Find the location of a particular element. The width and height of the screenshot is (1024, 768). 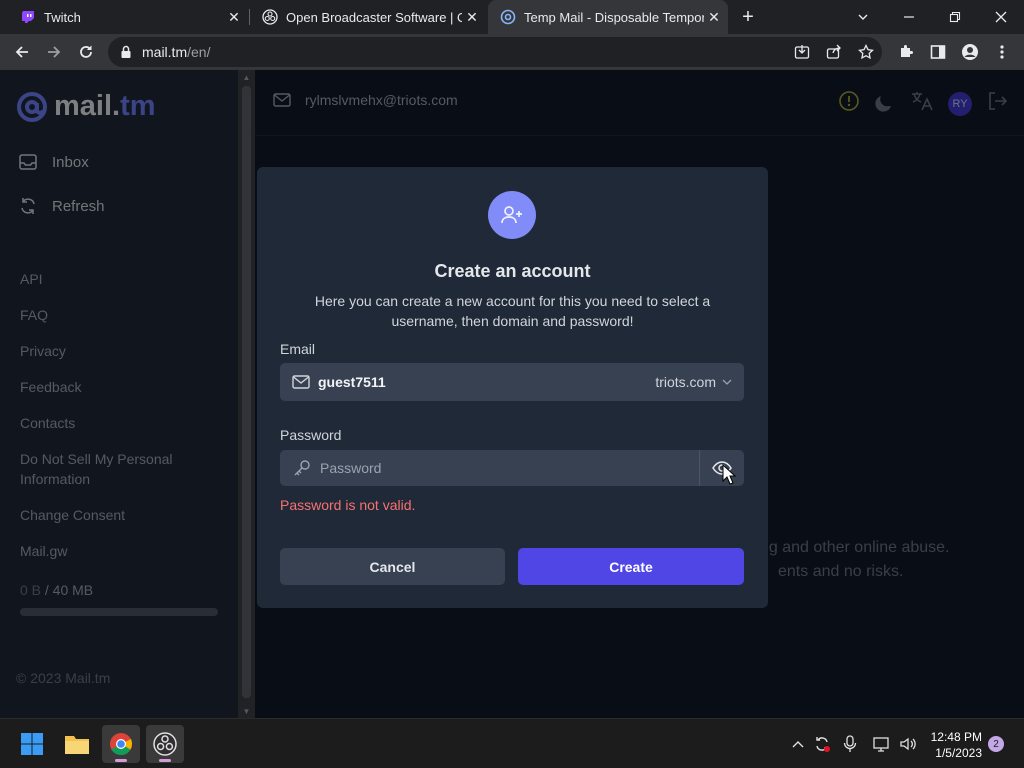

password-field-group is located at coordinates (512, 468).